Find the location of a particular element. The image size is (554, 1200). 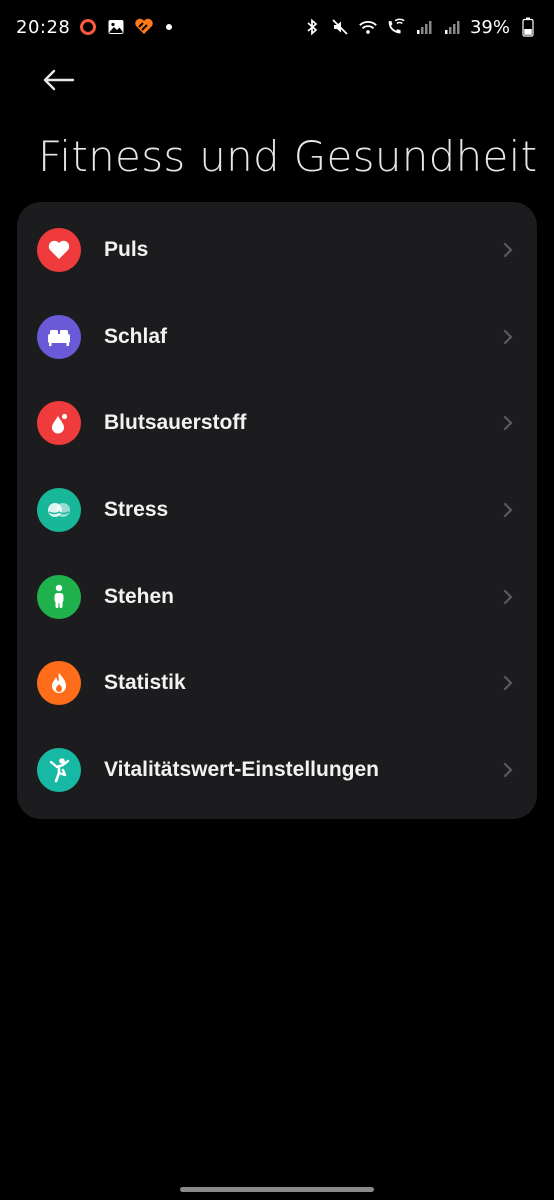

menu-item-label: Vitalitätswert-Einstellungen is located at coordinates (241, 769).